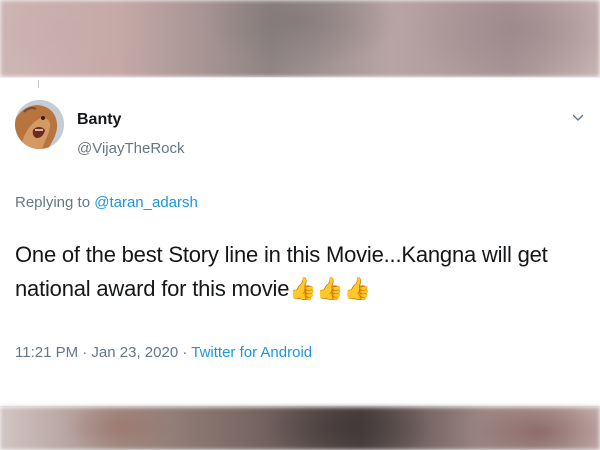 The height and width of the screenshot is (450, 600). I want to click on chevron-down-icon, so click(578, 118).